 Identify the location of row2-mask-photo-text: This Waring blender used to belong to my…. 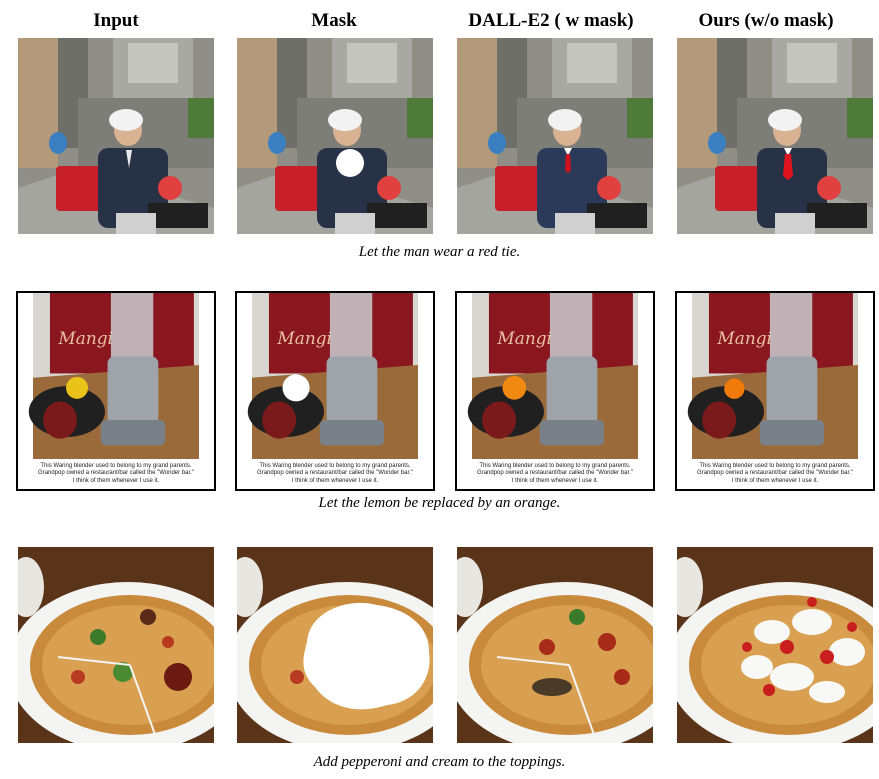
(335, 473).